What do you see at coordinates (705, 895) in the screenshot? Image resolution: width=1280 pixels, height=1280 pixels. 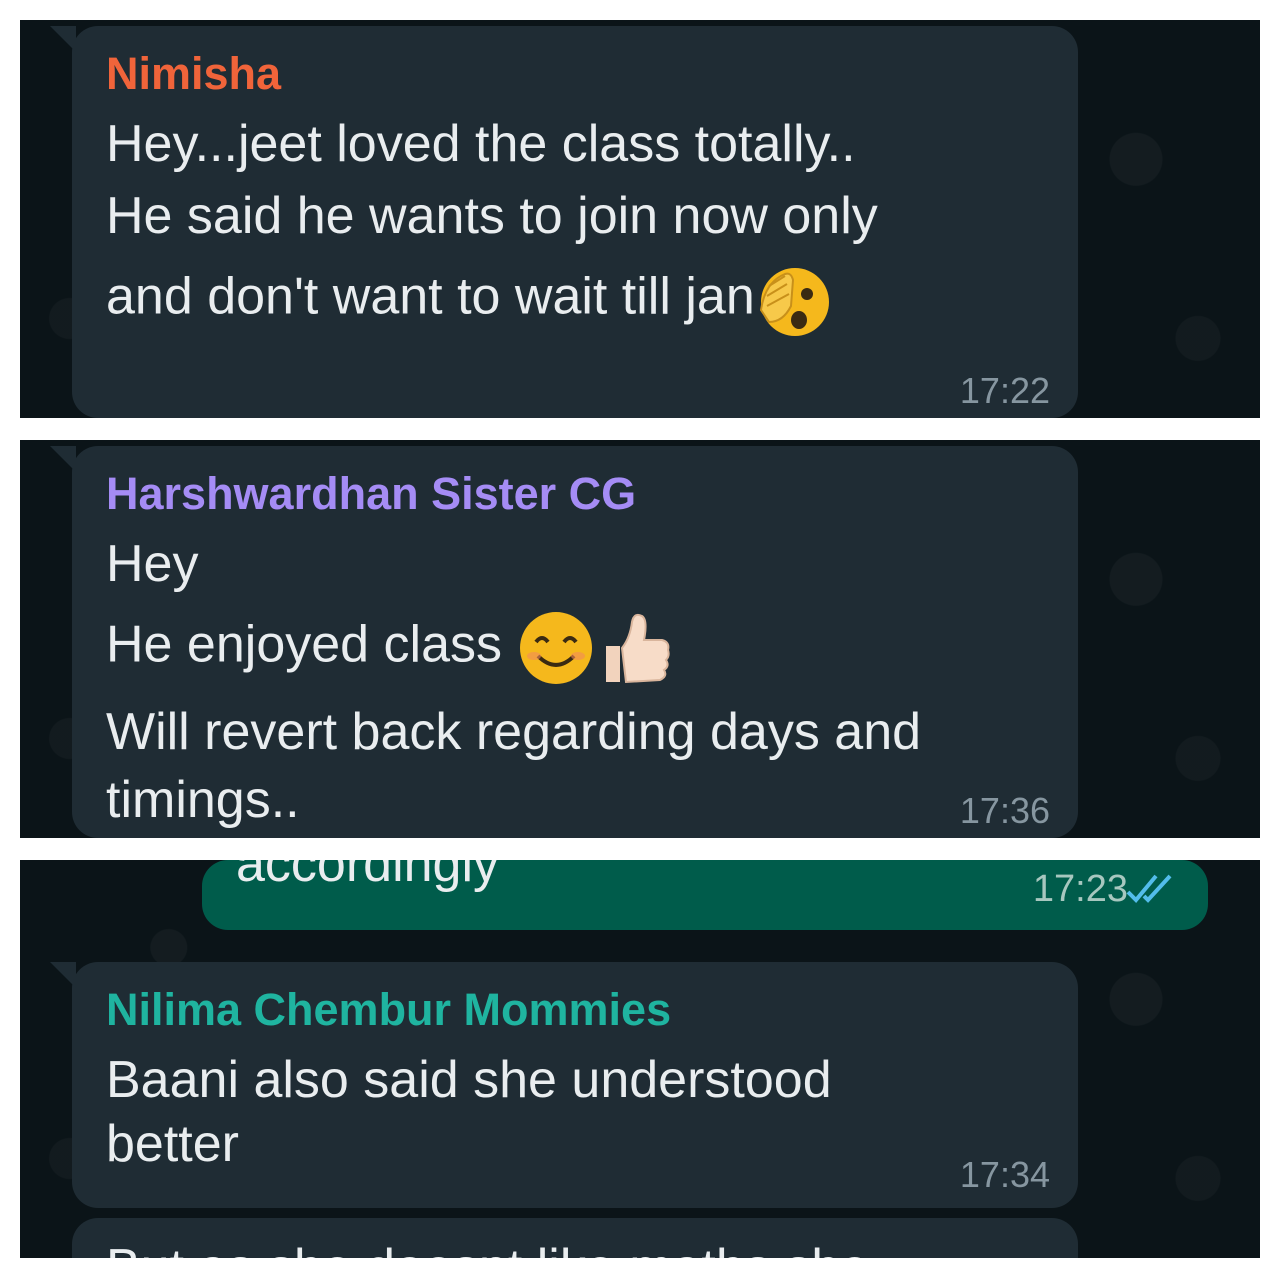 I see `outgoing-message-bubble: accordingly 17:23` at bounding box center [705, 895].